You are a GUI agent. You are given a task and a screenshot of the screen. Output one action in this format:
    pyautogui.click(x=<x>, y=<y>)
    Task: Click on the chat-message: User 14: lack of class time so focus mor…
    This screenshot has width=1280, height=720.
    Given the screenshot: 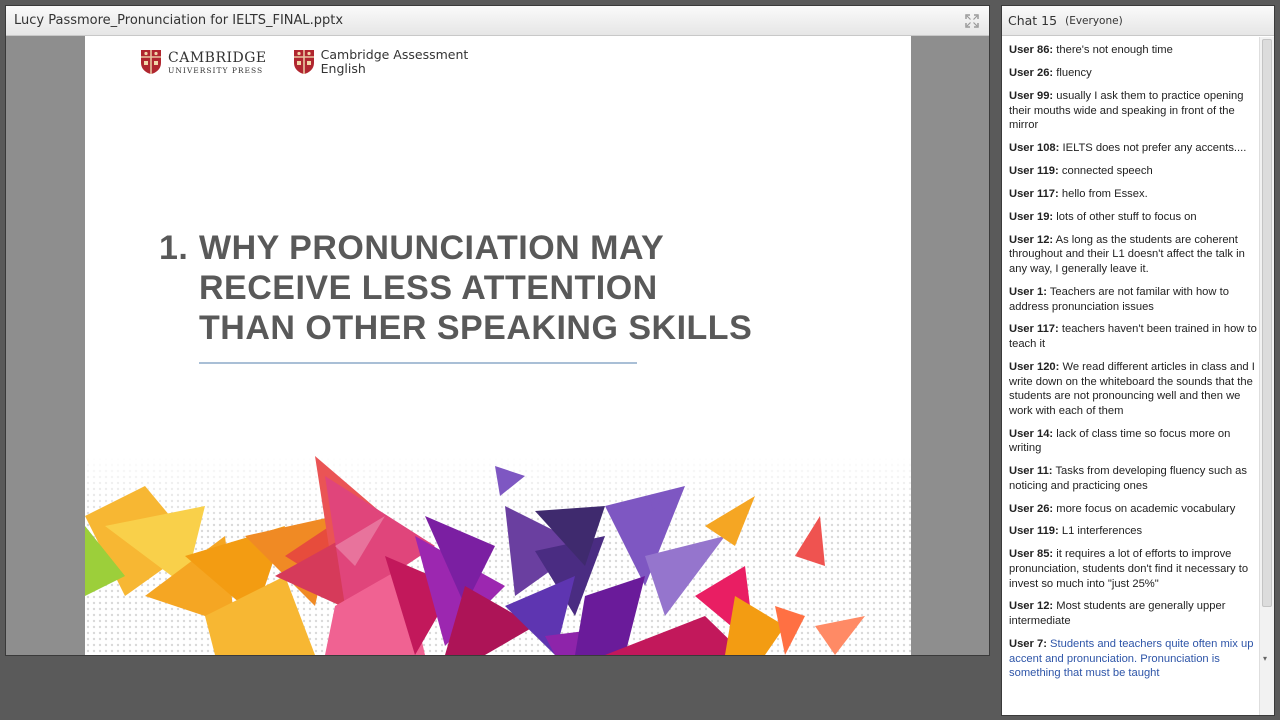 What is the action you would take?
    pyautogui.click(x=1133, y=441)
    